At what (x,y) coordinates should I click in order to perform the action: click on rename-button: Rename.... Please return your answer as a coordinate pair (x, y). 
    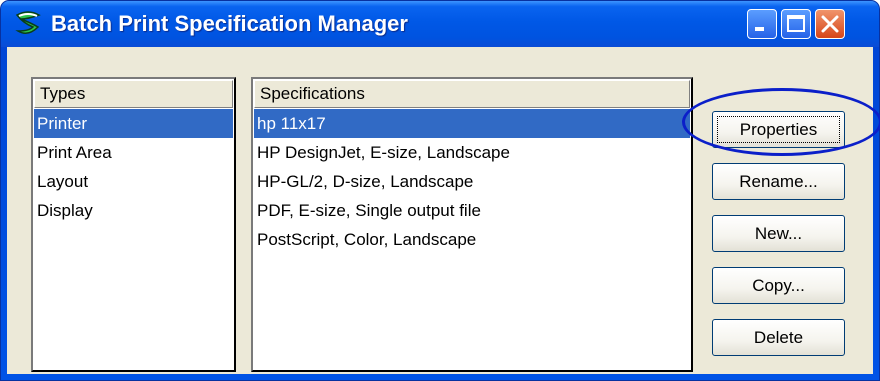
    Looking at the image, I should click on (778, 181).